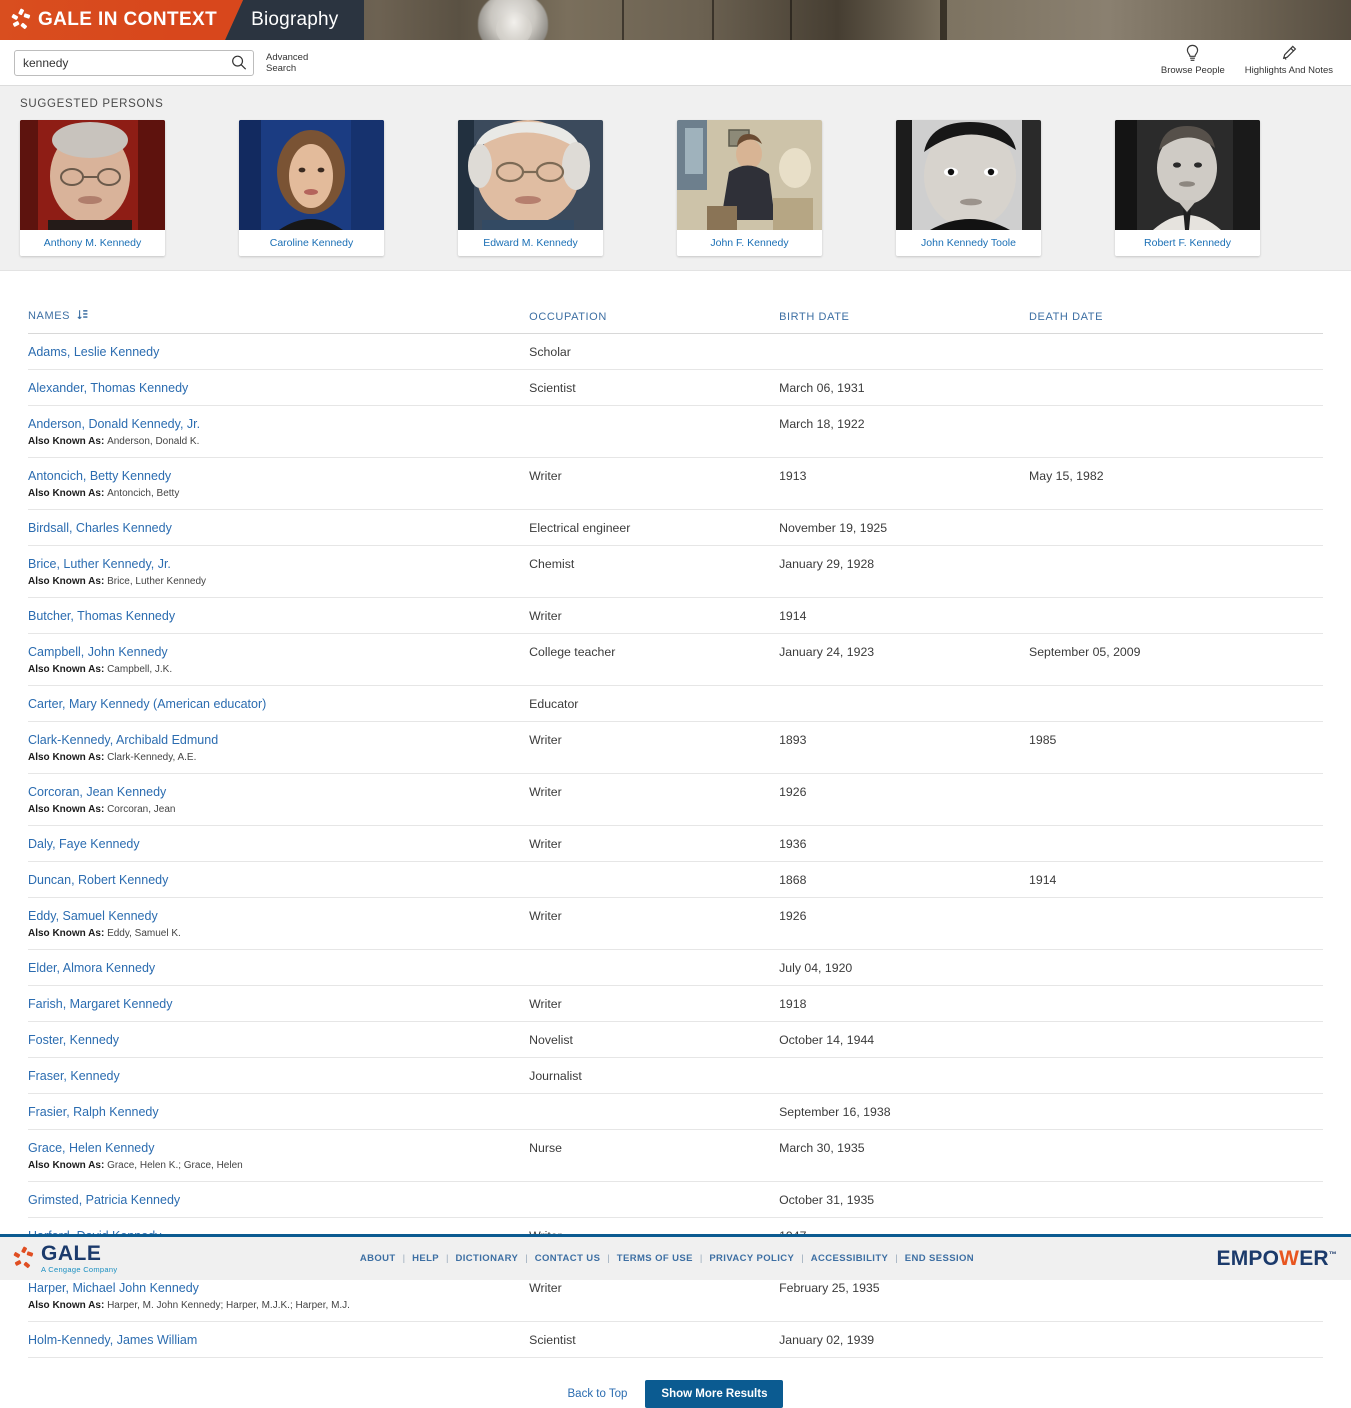 This screenshot has height=1408, width=1351. Describe the element at coordinates (278, 1112) in the screenshot. I see `cell-name: Frasier, Ralph Kennedy` at that location.